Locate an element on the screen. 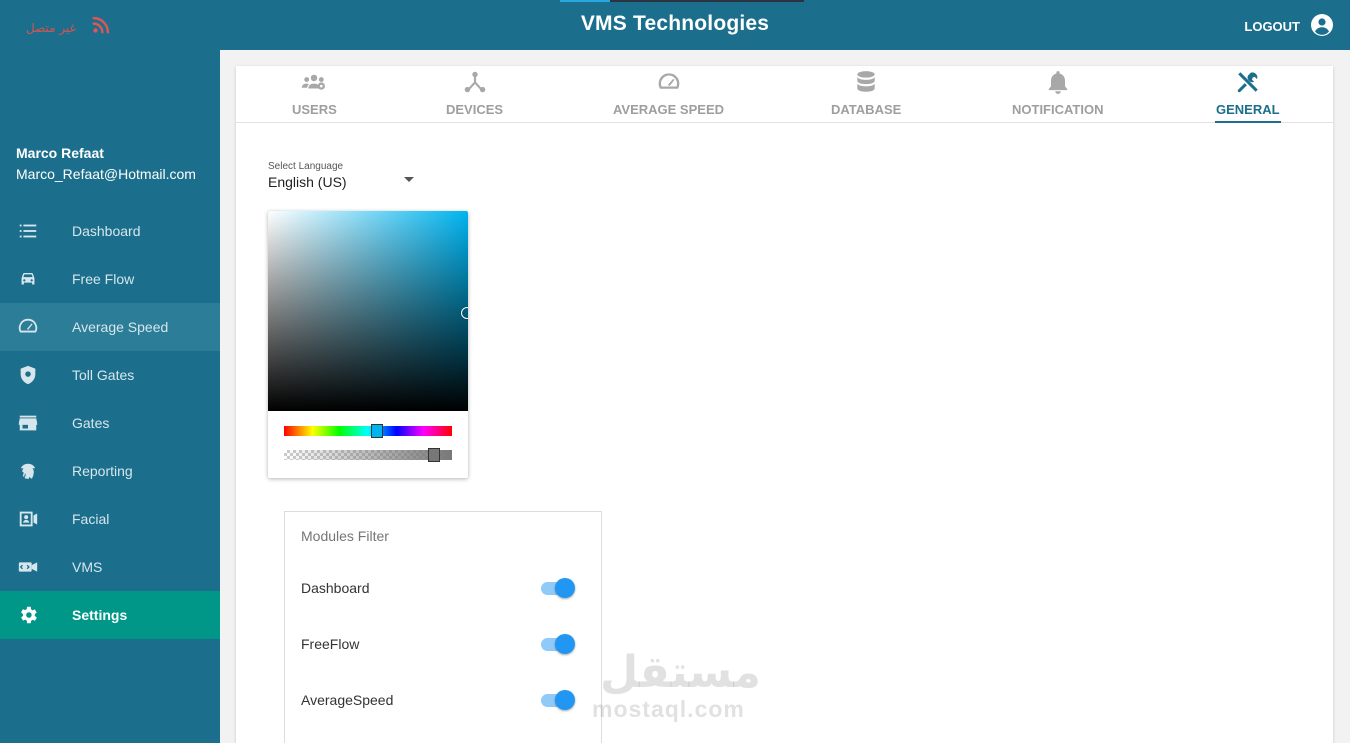 The width and height of the screenshot is (1350, 743). language-select: Select Language English (US) is located at coordinates (342, 175).